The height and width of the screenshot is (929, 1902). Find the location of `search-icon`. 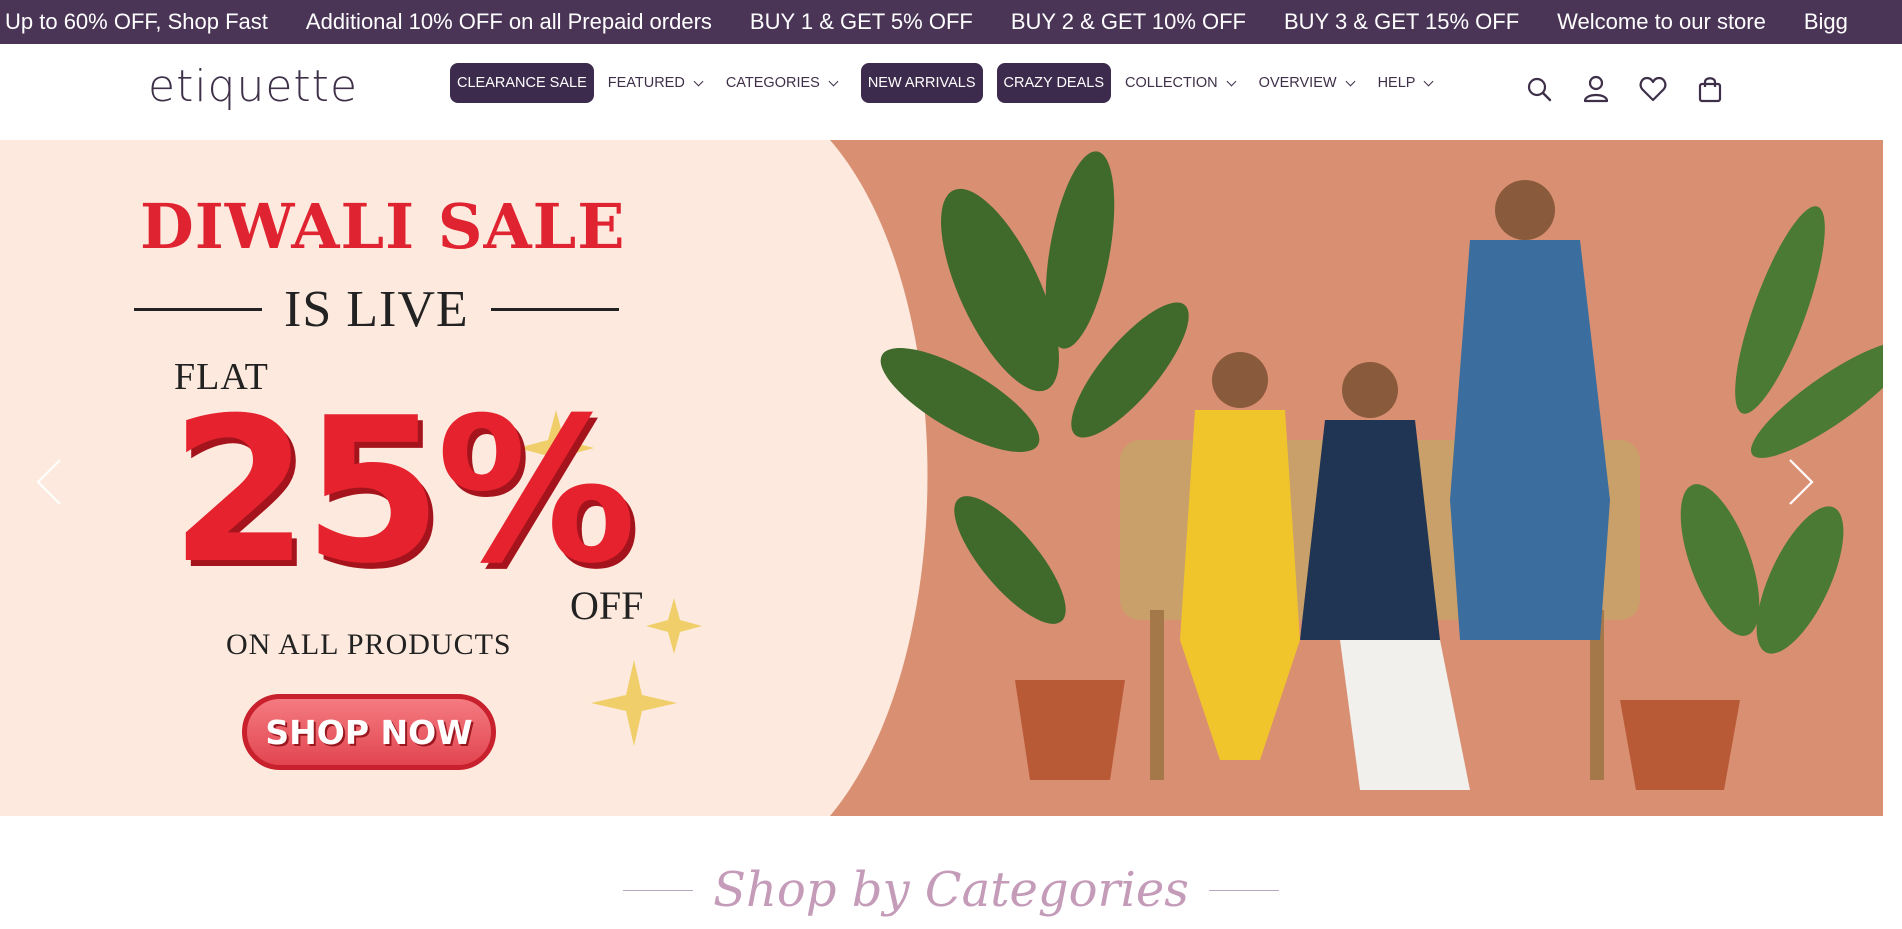

search-icon is located at coordinates (1539, 89).